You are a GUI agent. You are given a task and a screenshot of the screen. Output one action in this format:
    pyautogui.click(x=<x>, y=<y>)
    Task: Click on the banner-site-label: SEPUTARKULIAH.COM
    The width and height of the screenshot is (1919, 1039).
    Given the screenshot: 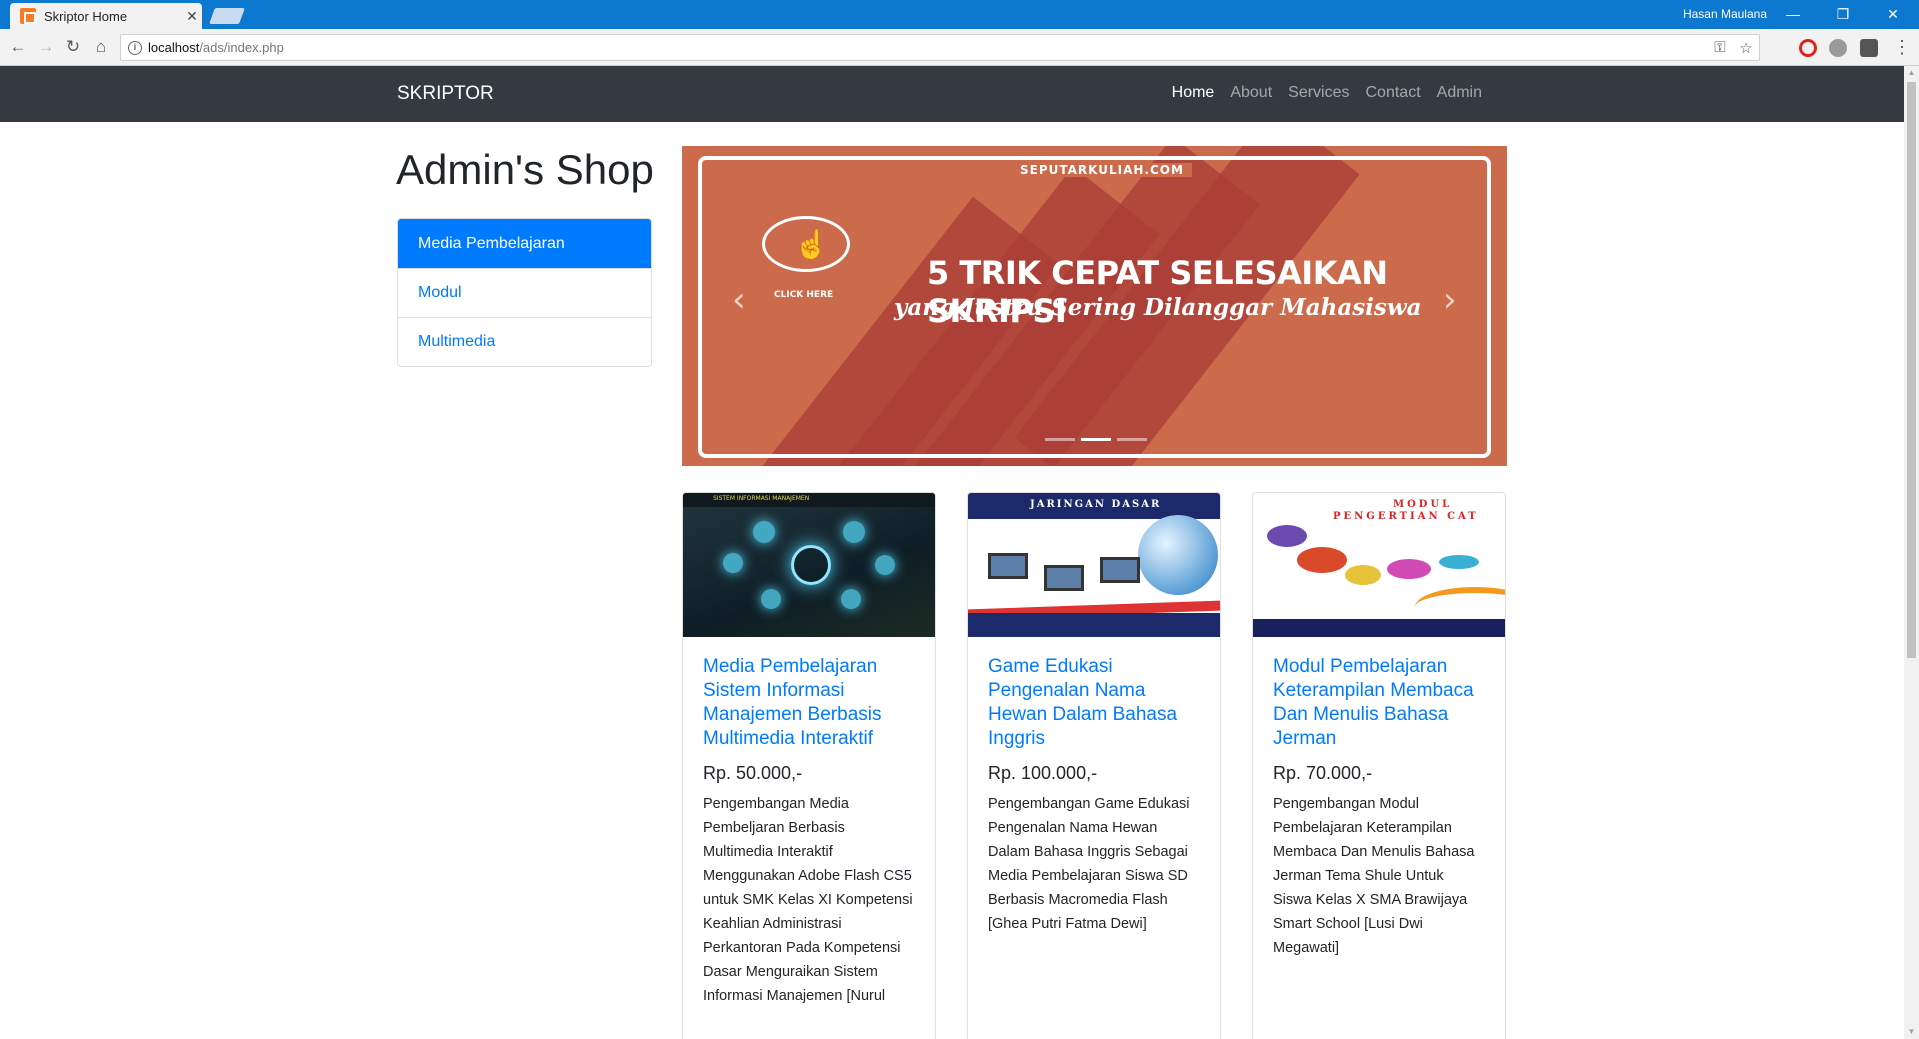 What is the action you would take?
    pyautogui.click(x=1102, y=170)
    